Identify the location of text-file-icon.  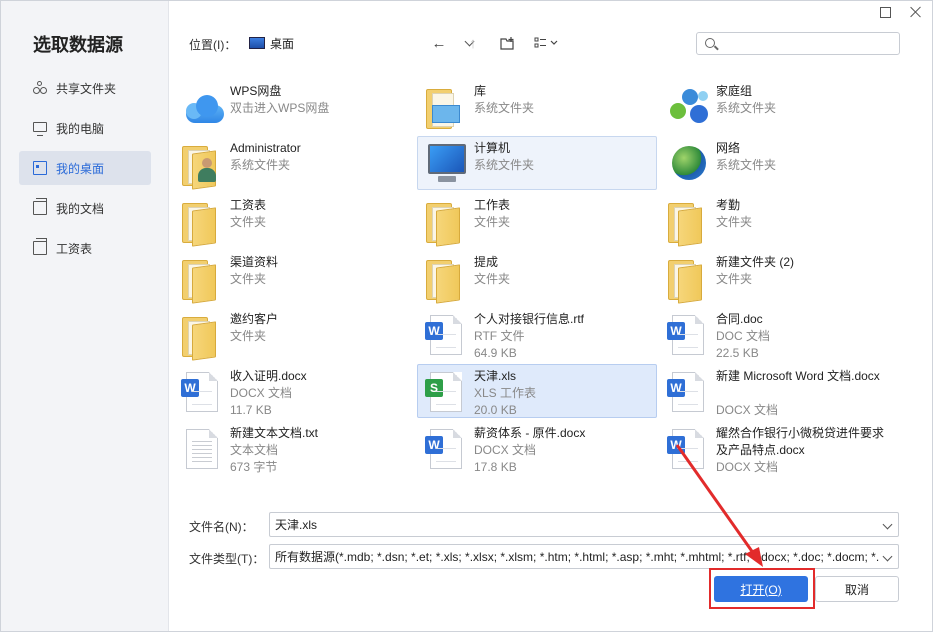
(202, 449).